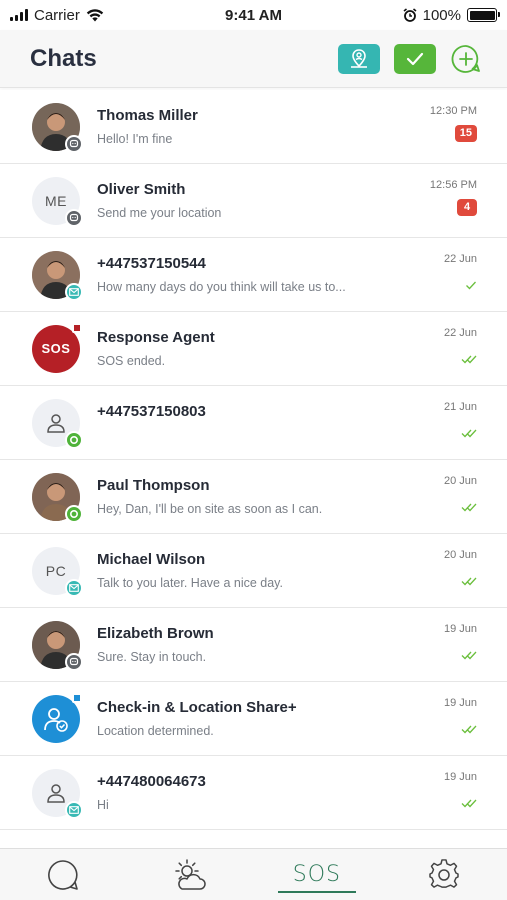  Describe the element at coordinates (155, 730) in the screenshot. I see `message-preview: Location determined.` at that location.